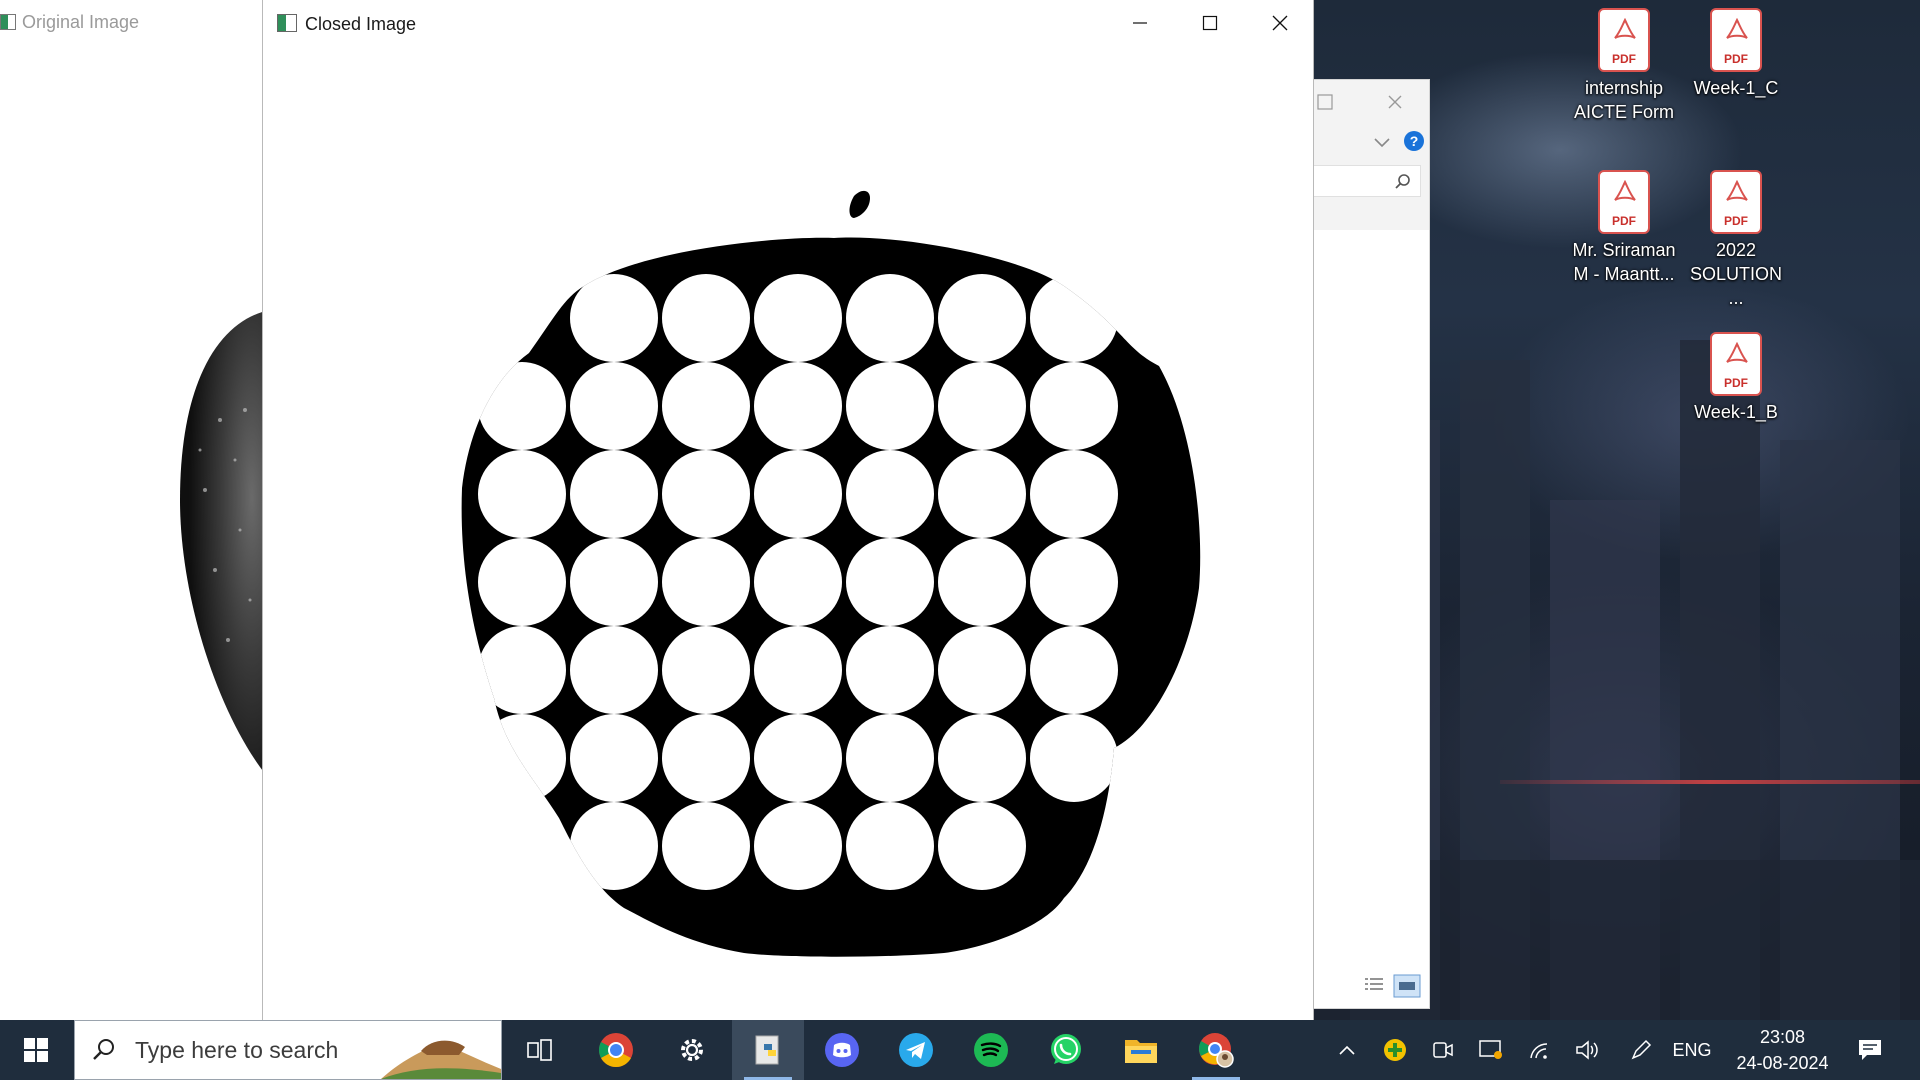  What do you see at coordinates (361, 24) in the screenshot?
I see `window-title: Closed Image` at bounding box center [361, 24].